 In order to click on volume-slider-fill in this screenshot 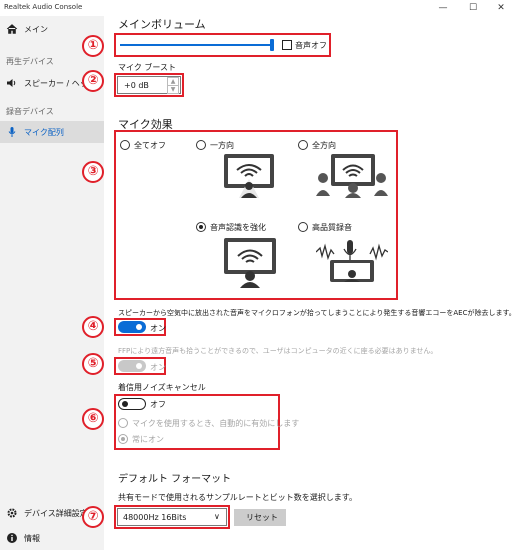, I will do `click(196, 45)`.